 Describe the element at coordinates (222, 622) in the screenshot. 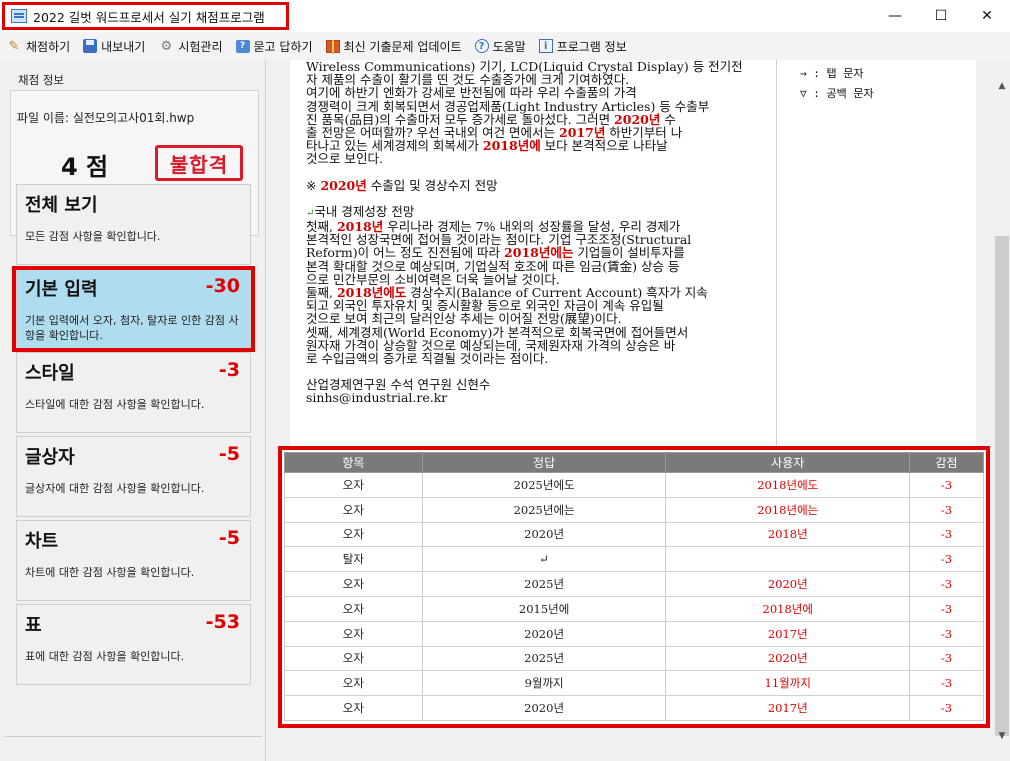

I see `category-score: -53` at that location.